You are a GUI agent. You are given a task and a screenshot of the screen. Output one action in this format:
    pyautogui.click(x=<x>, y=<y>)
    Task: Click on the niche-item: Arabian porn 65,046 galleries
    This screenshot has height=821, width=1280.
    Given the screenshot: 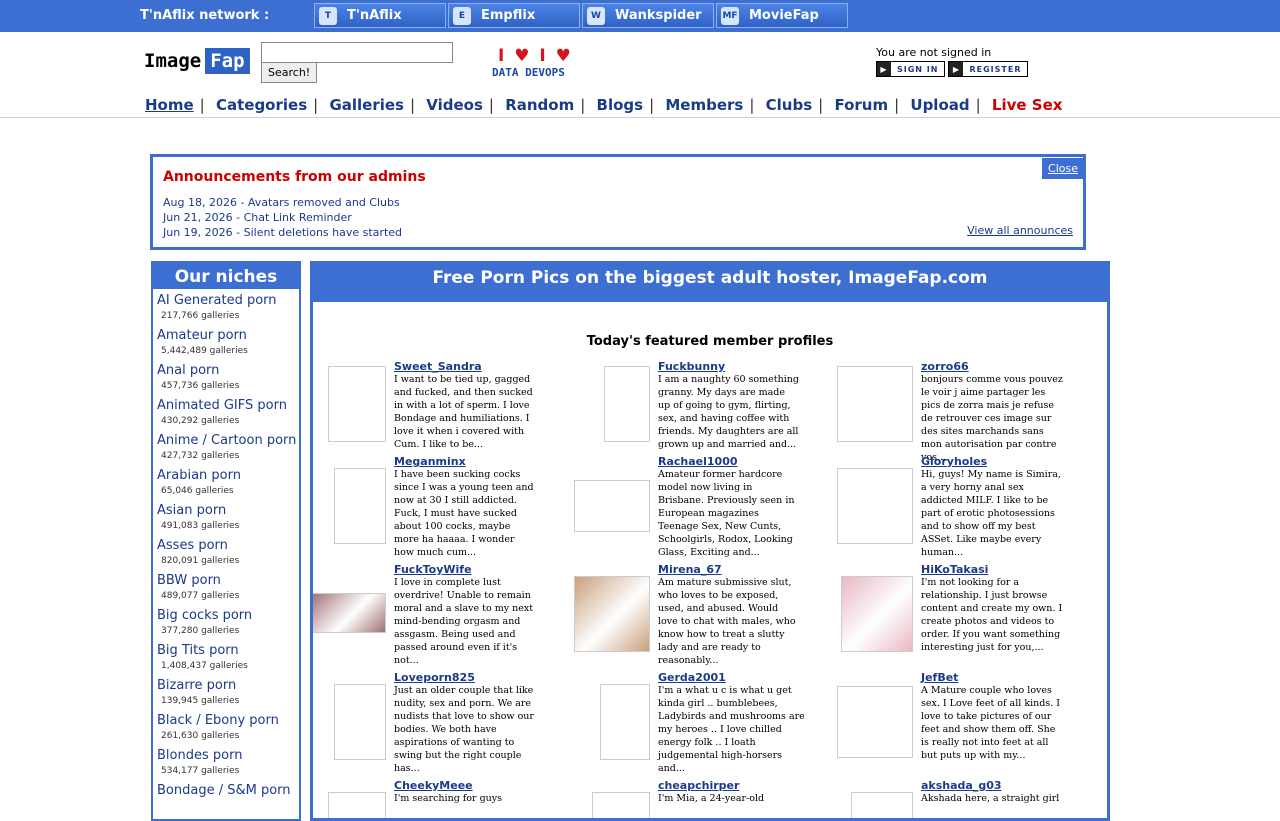 What is the action you would take?
    pyautogui.click(x=228, y=485)
    